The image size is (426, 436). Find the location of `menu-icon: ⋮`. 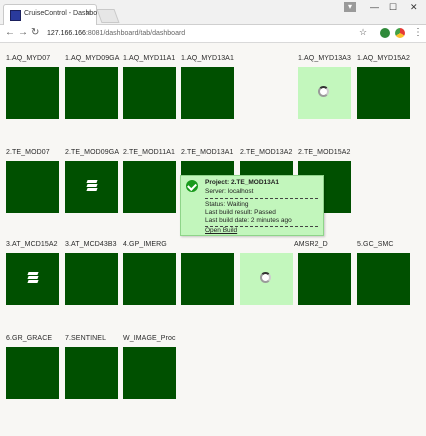

menu-icon: ⋮ is located at coordinates (418, 32).